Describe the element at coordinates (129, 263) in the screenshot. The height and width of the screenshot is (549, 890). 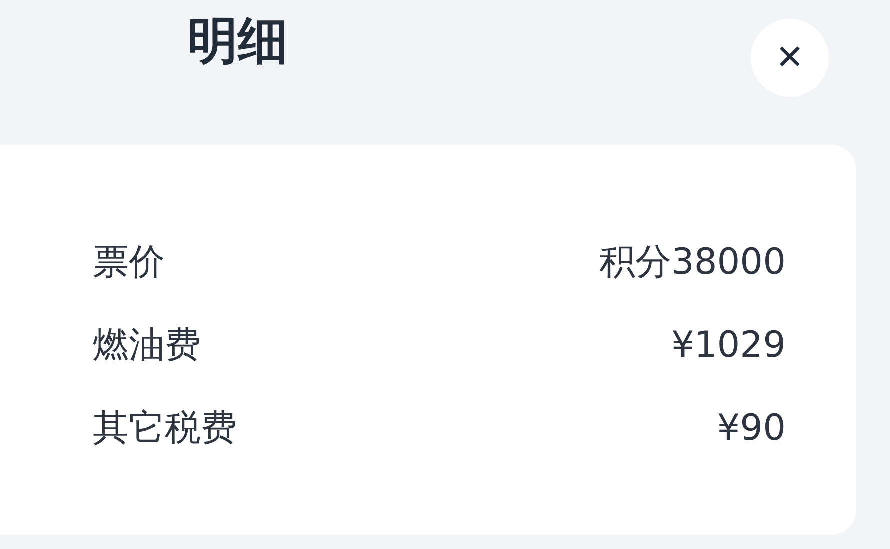
I see `fee-label: 票价` at that location.